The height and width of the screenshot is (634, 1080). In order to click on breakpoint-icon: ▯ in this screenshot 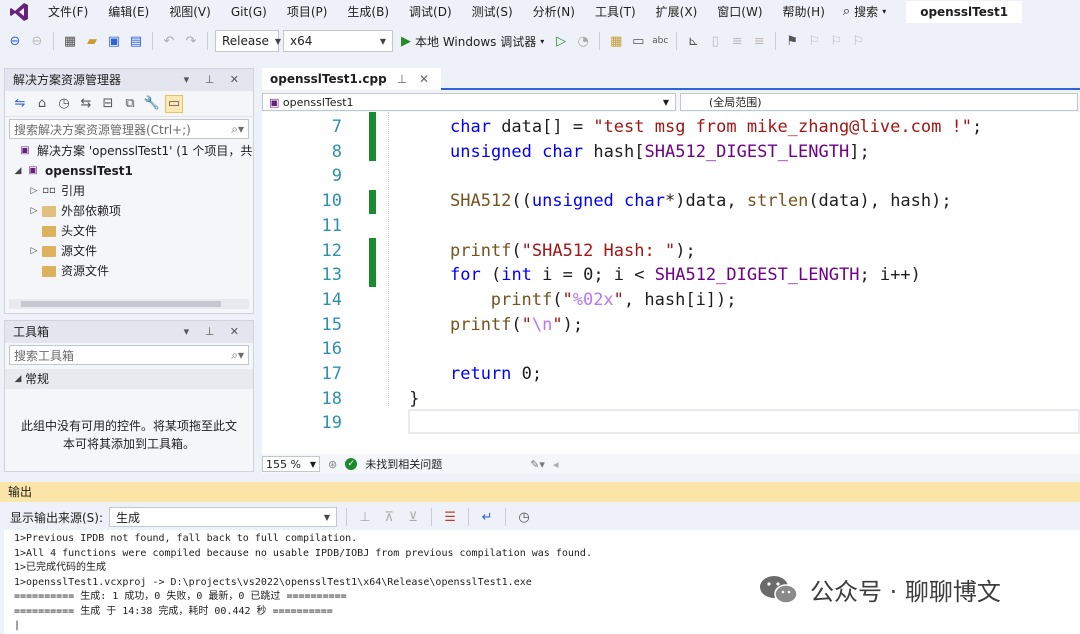, I will do `click(715, 41)`.